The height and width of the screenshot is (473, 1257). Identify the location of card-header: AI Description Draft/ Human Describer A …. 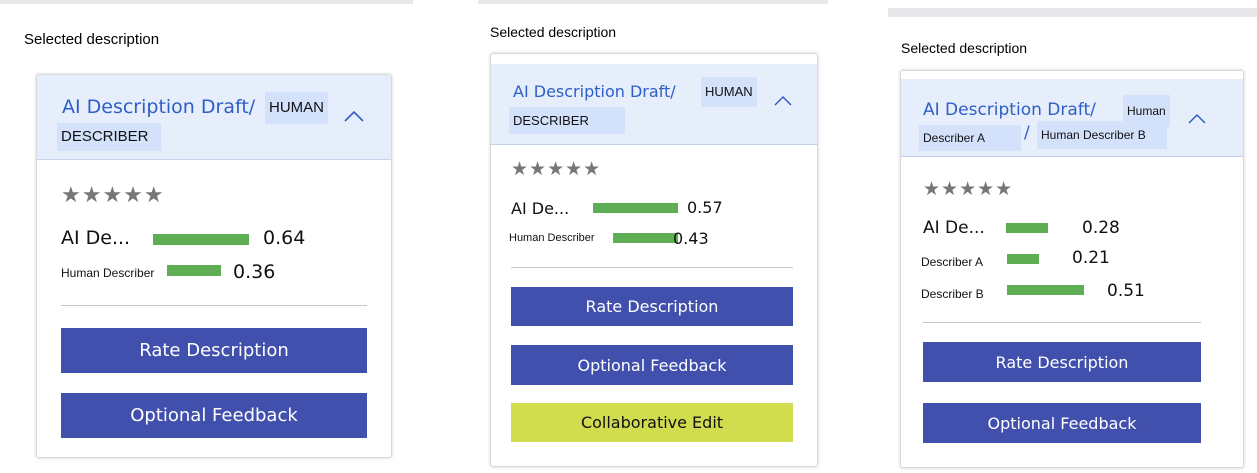
(1072, 118).